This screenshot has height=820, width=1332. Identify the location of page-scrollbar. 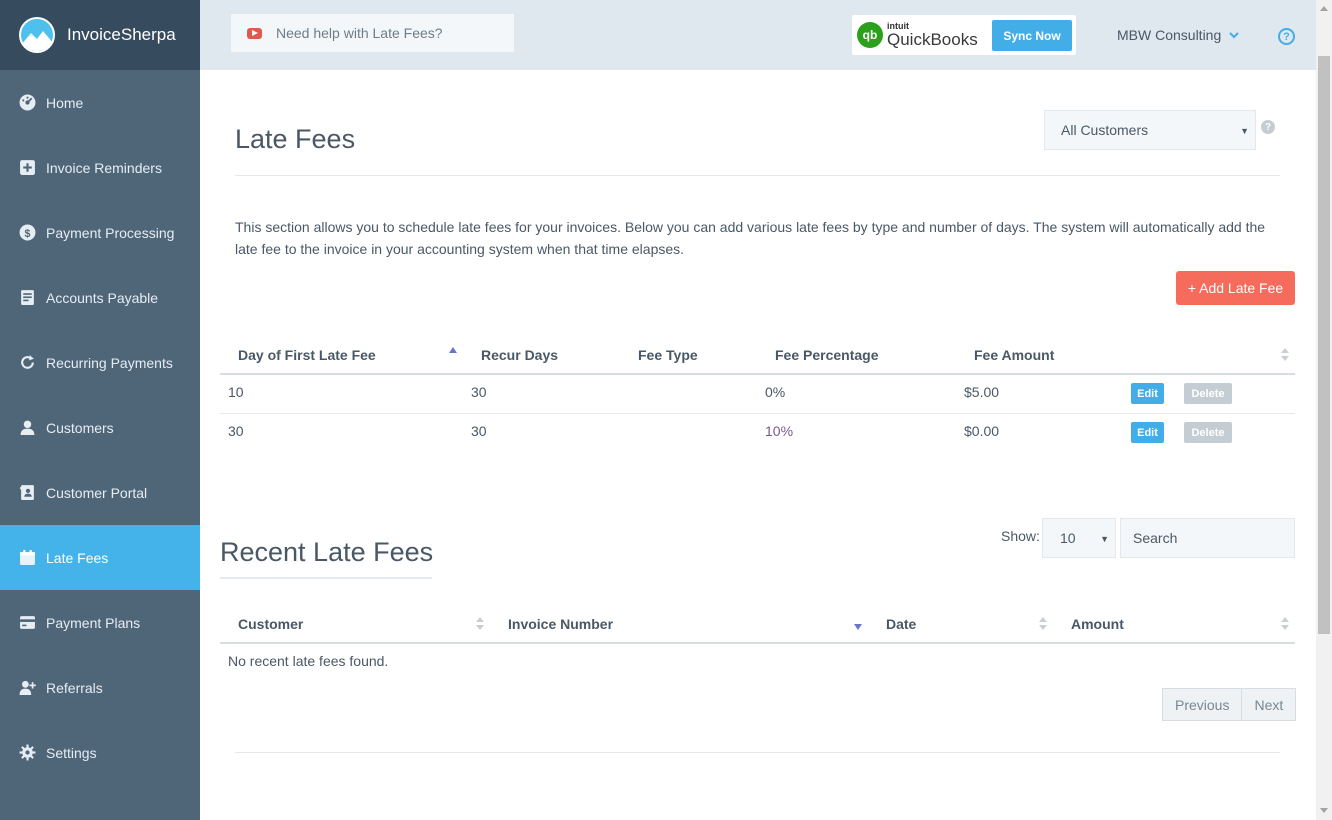
(1324, 410).